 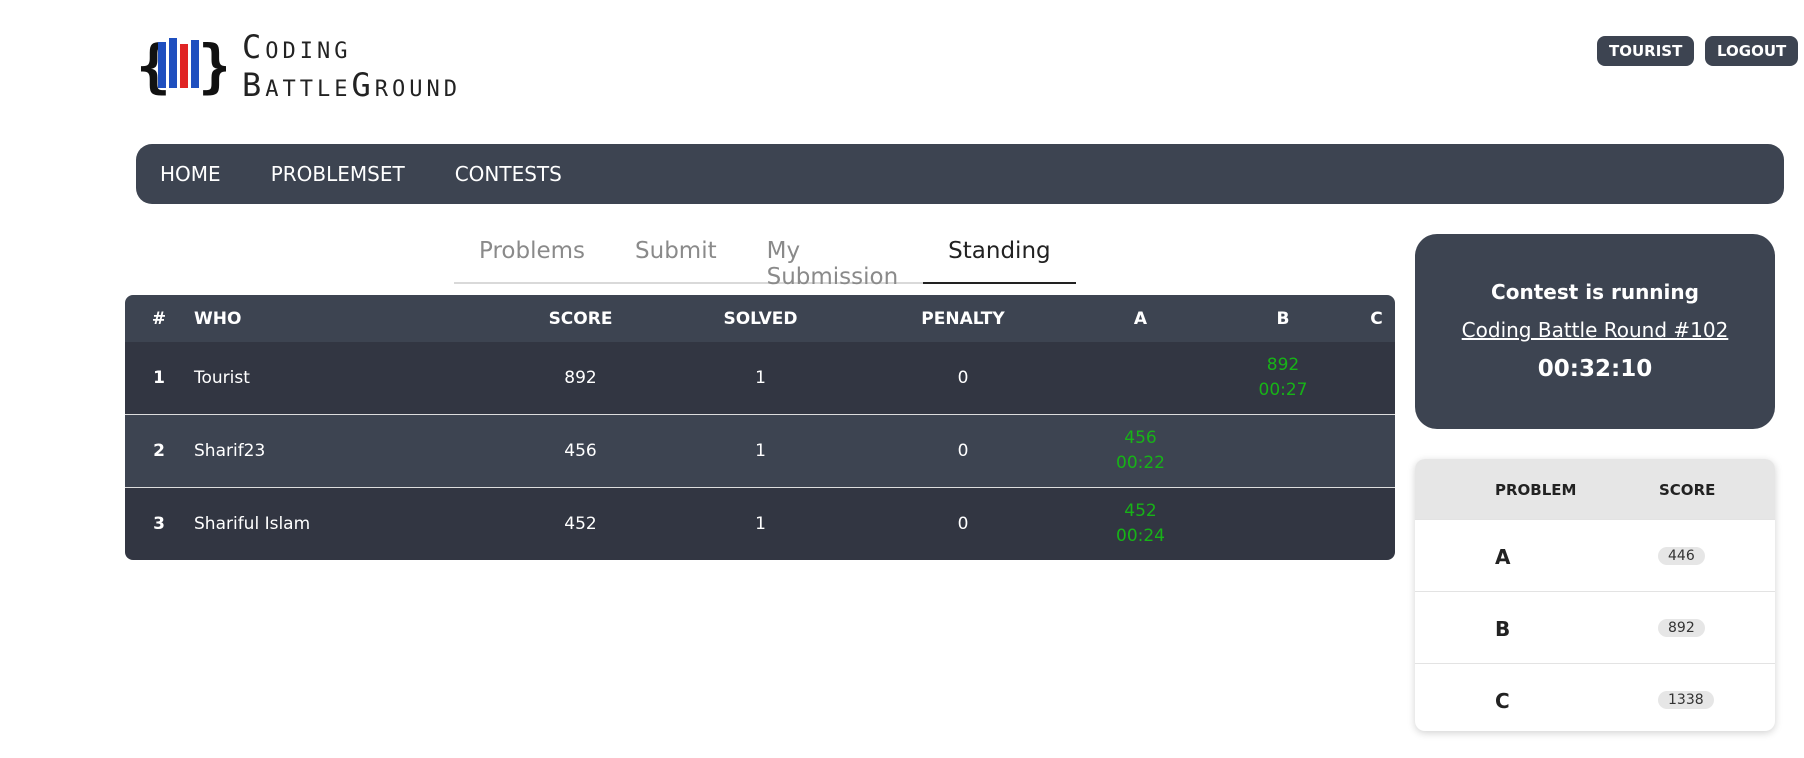 I want to click on contestant-name: Sharif23, so click(x=343, y=450).